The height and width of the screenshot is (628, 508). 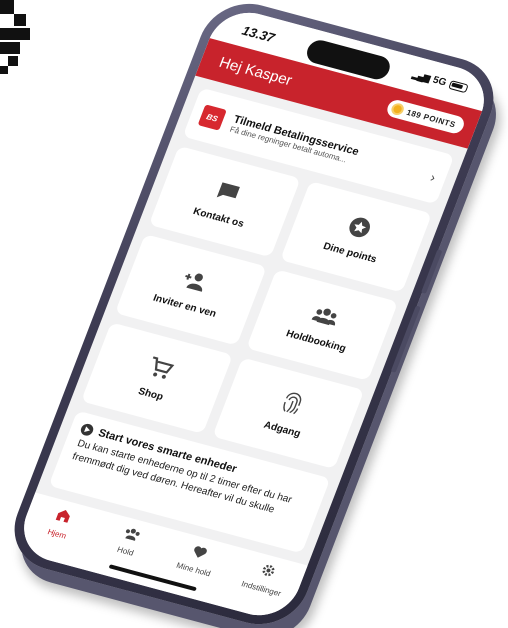 What do you see at coordinates (161, 368) in the screenshot?
I see `cart-icon` at bounding box center [161, 368].